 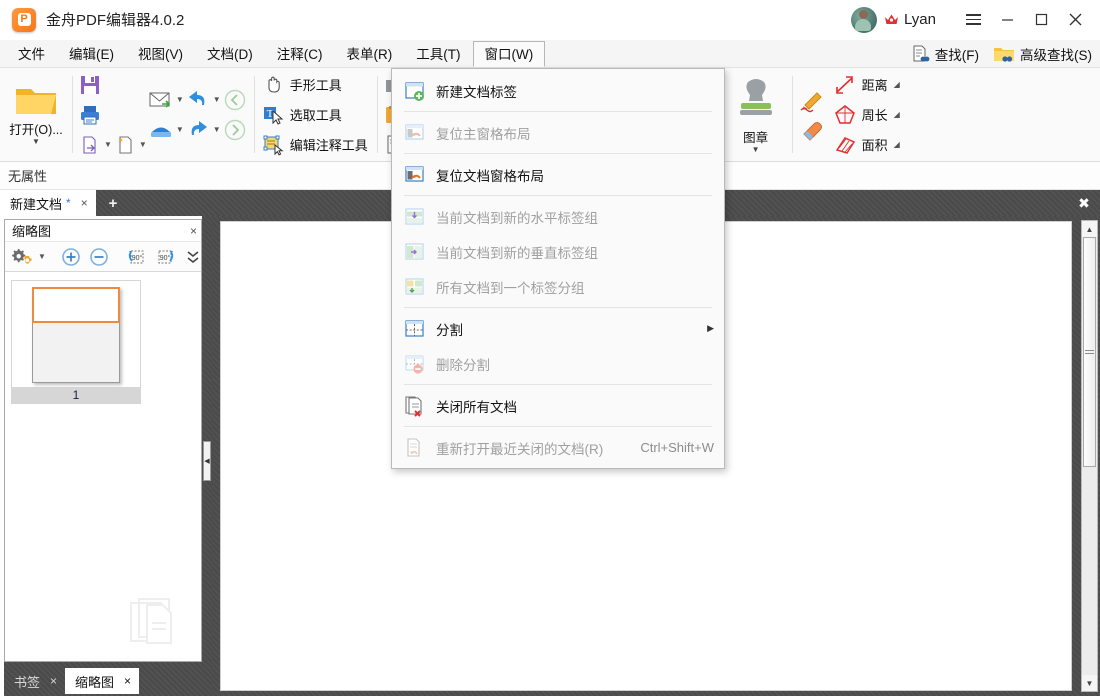 I want to click on vertical-scrollbar: ▲ ▼, so click(x=1089, y=456).